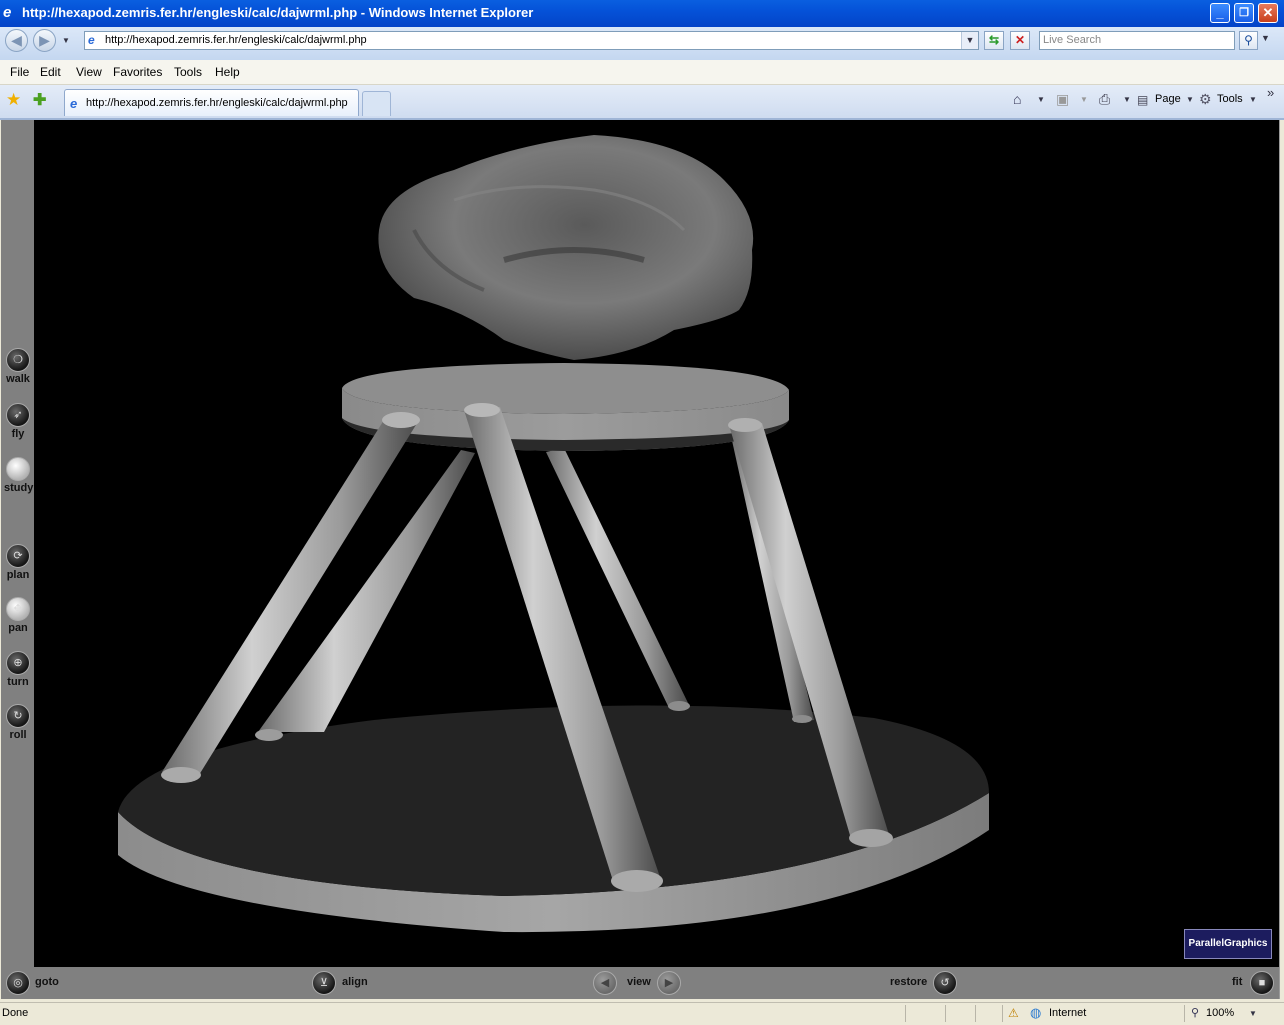 The width and height of the screenshot is (1284, 1025). Describe the element at coordinates (18, 575) in the screenshot. I see `plan-label: plan` at that location.